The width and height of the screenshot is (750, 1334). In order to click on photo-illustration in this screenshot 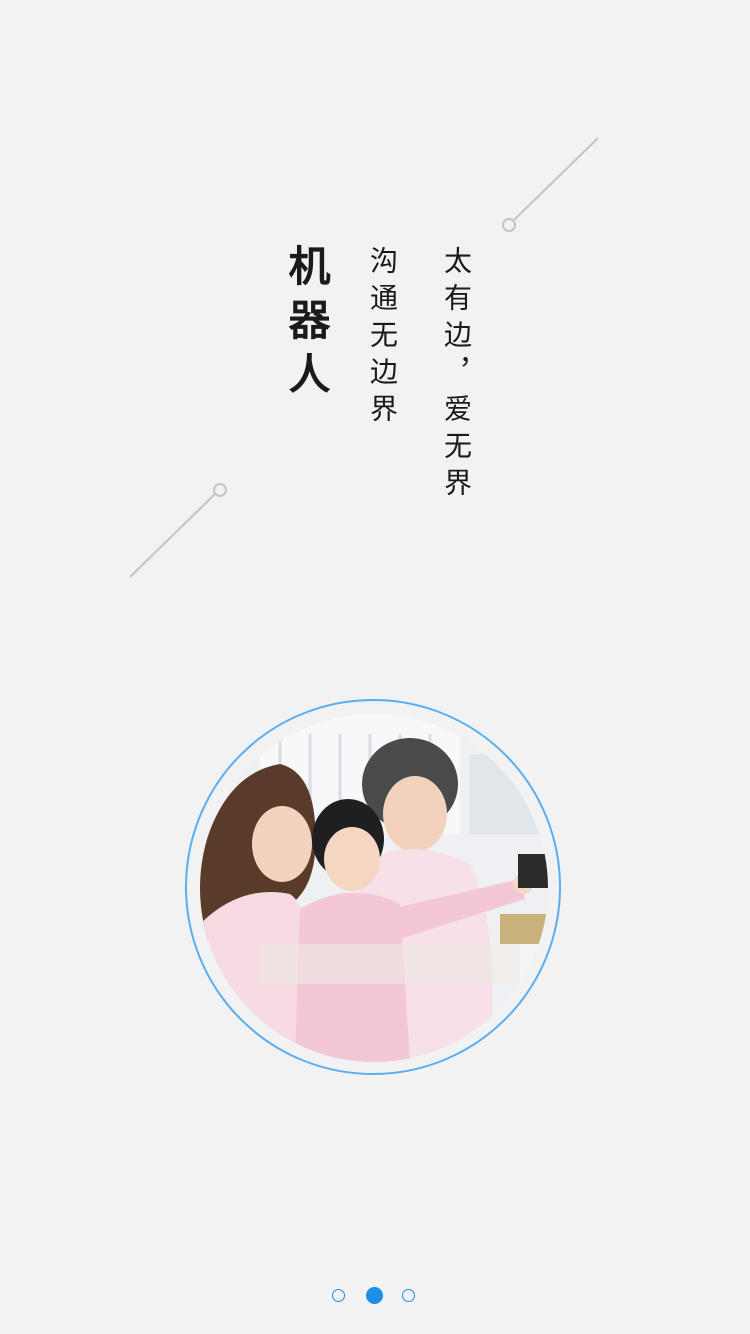, I will do `click(374, 888)`.